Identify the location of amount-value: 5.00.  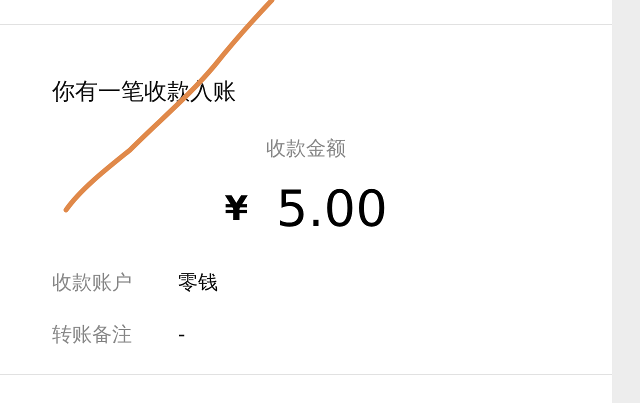
(332, 209).